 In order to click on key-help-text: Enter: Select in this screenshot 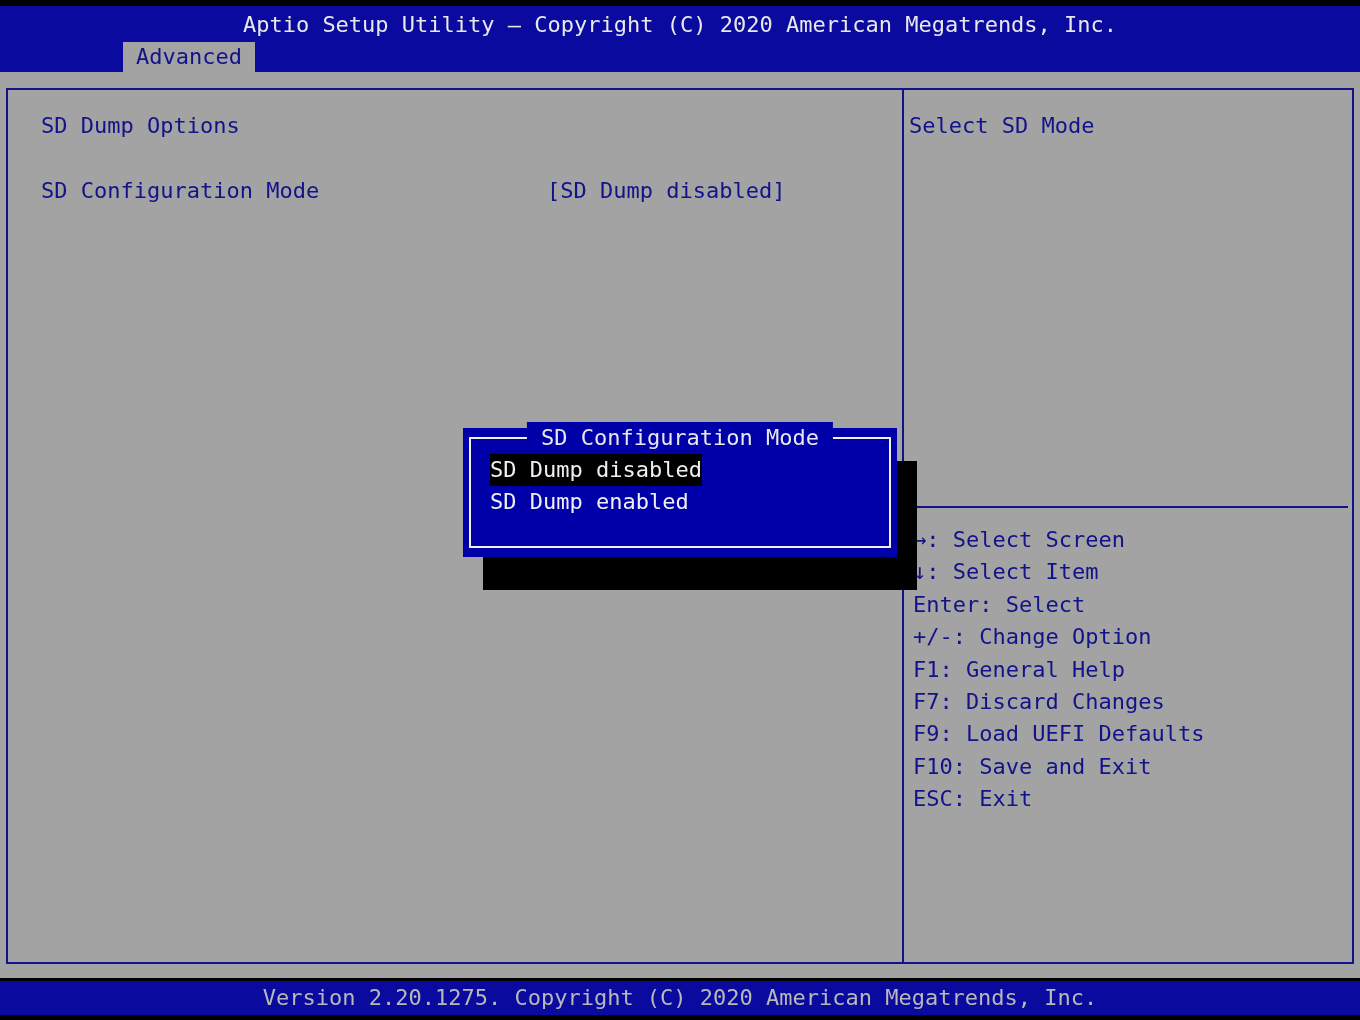, I will do `click(1000, 604)`.